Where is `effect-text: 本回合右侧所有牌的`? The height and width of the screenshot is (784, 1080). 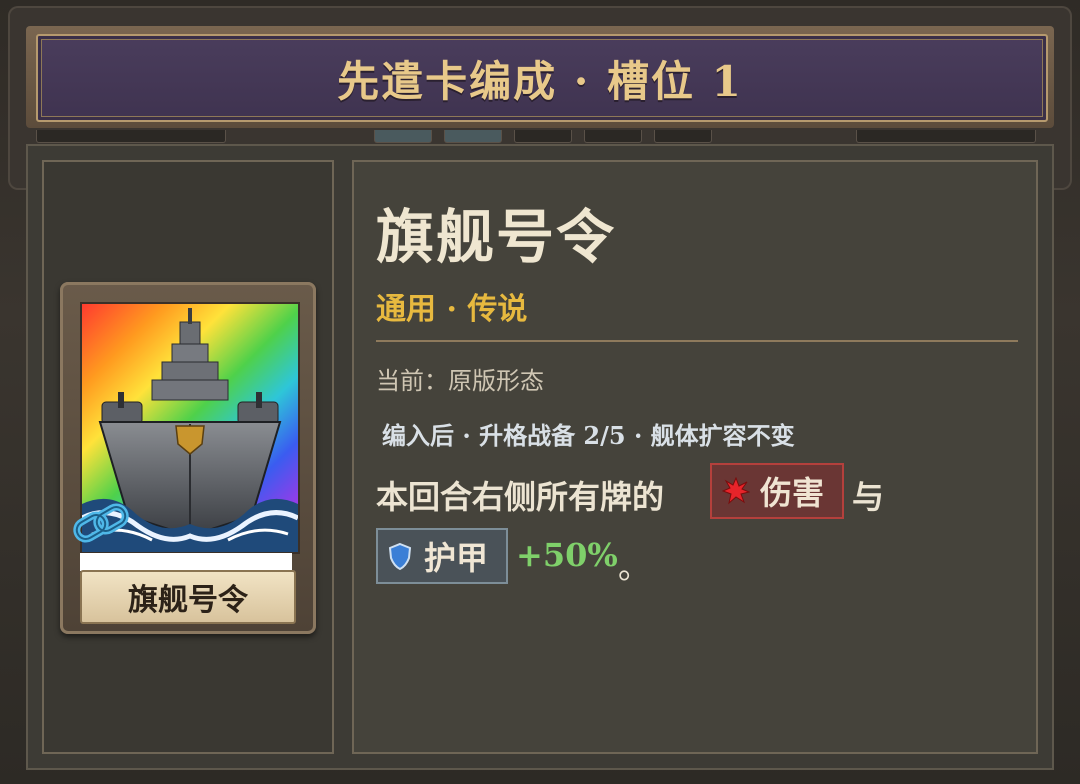 effect-text: 本回合右侧所有牌的 is located at coordinates (520, 497).